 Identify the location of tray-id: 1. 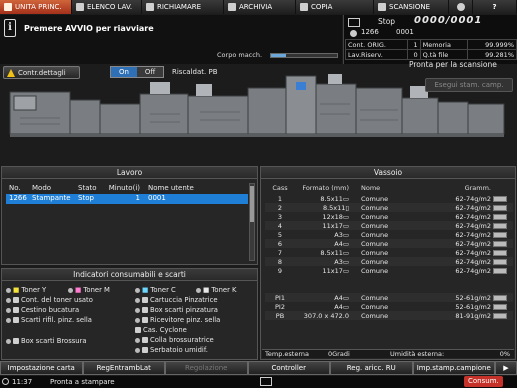
(280, 198).